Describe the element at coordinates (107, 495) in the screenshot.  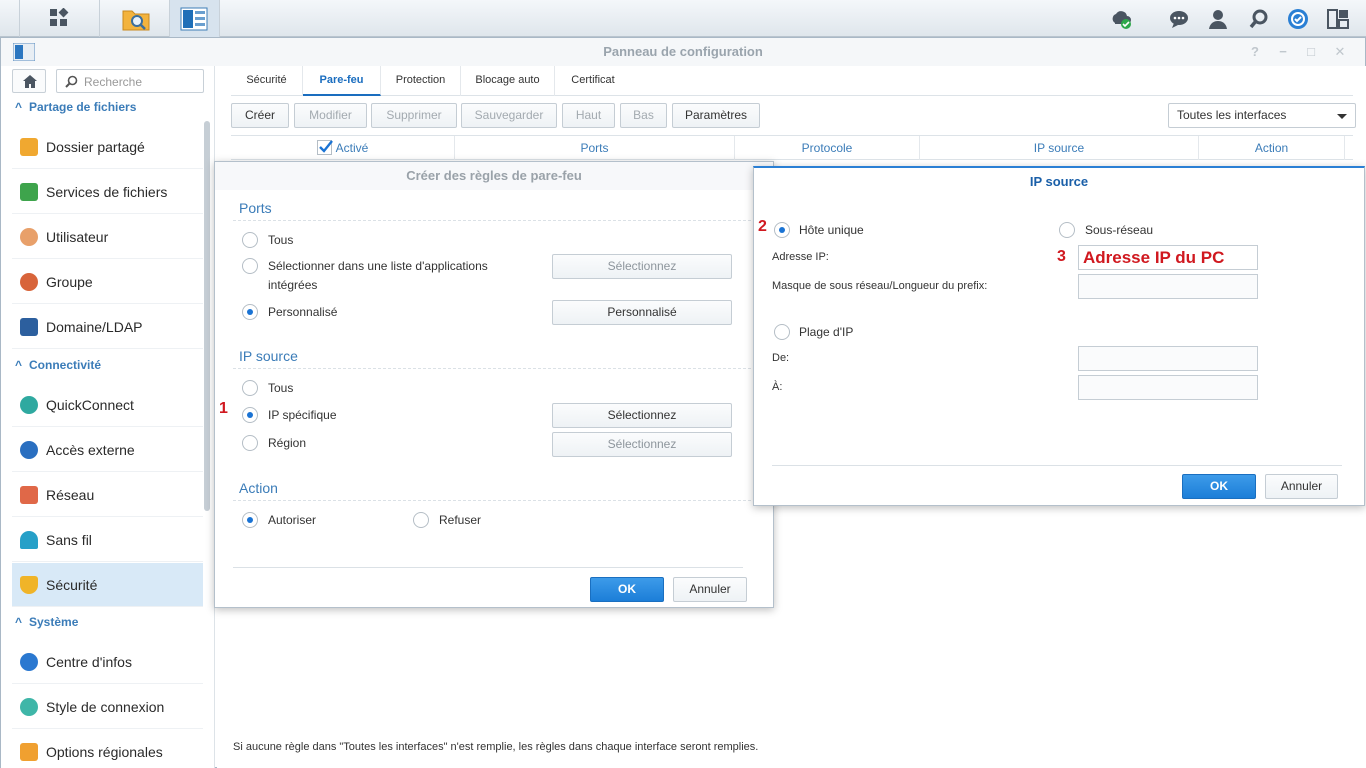
I see `sidebar-item-network: Réseau` at that location.